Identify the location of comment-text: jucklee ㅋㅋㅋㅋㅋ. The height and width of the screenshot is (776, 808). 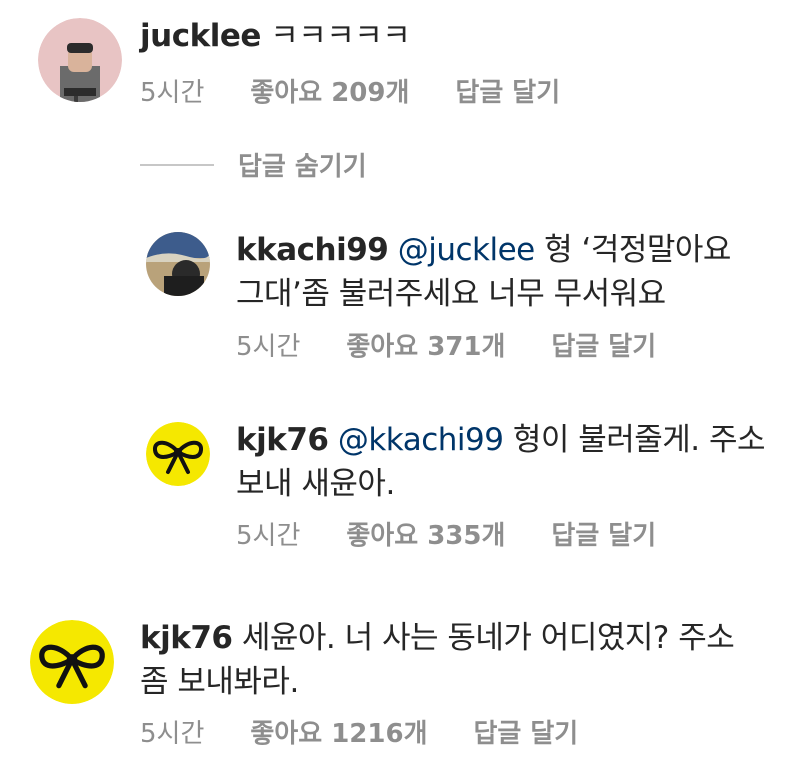
(275, 36).